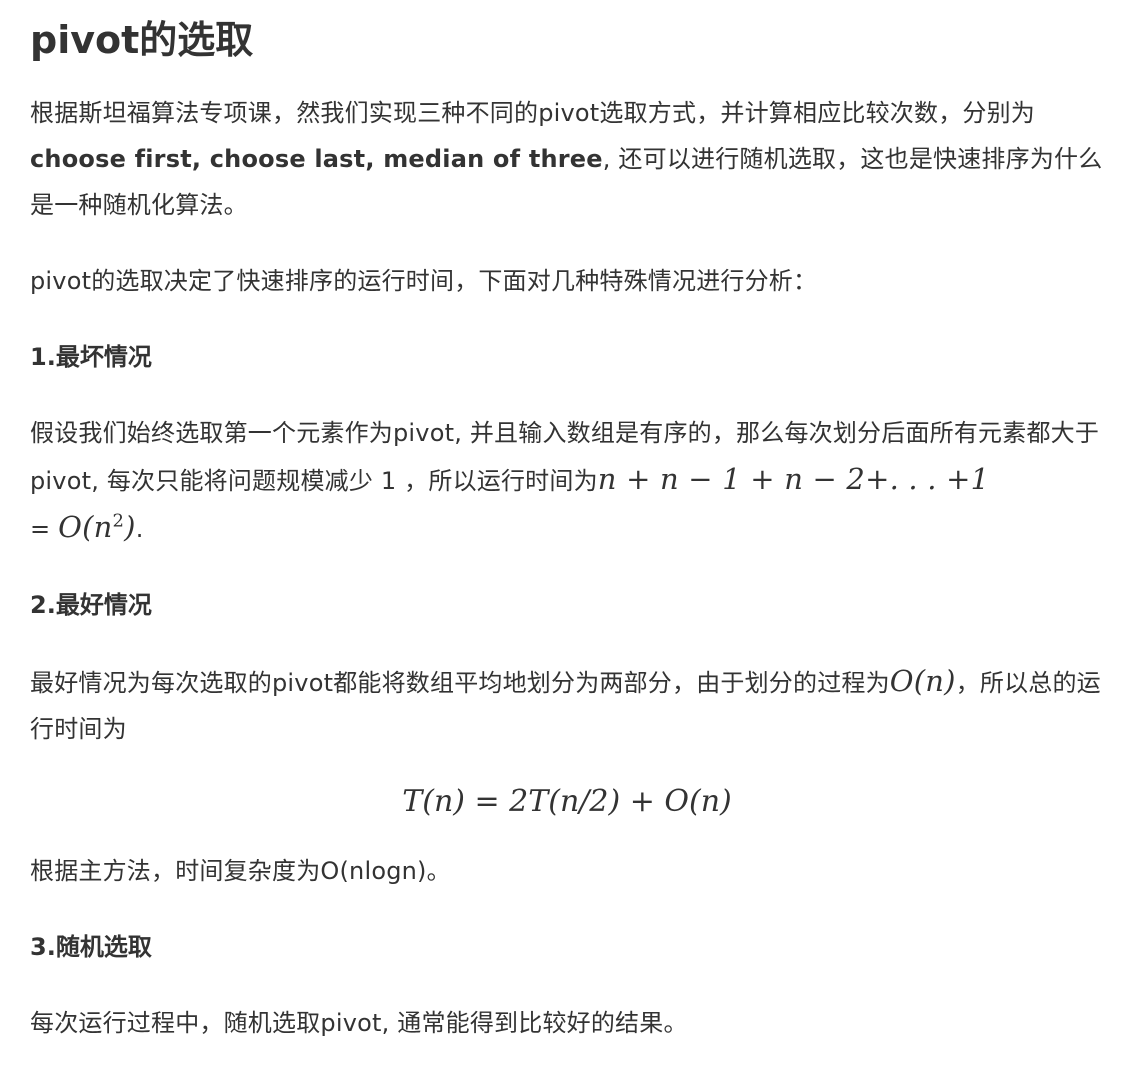 The height and width of the screenshot is (1076, 1134). Describe the element at coordinates (130, 527) in the screenshot. I see `worst-case-big-o-close: )` at that location.